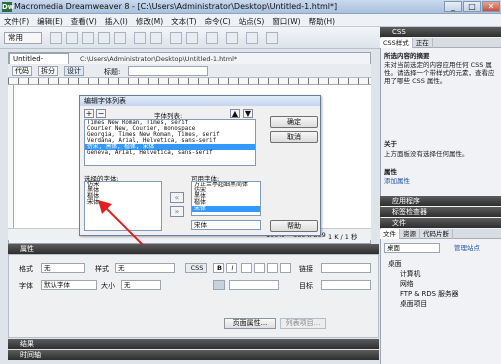 The height and width of the screenshot is (364, 501). Describe the element at coordinates (397, 181) in the screenshot. I see `add-property-link: 添加属性` at that location.